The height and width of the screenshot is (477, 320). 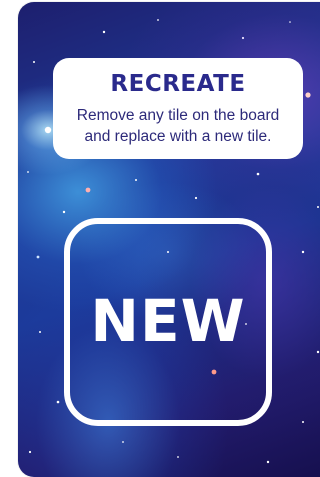 What do you see at coordinates (178, 84) in the screenshot?
I see `card-title: RECREATE` at bounding box center [178, 84].